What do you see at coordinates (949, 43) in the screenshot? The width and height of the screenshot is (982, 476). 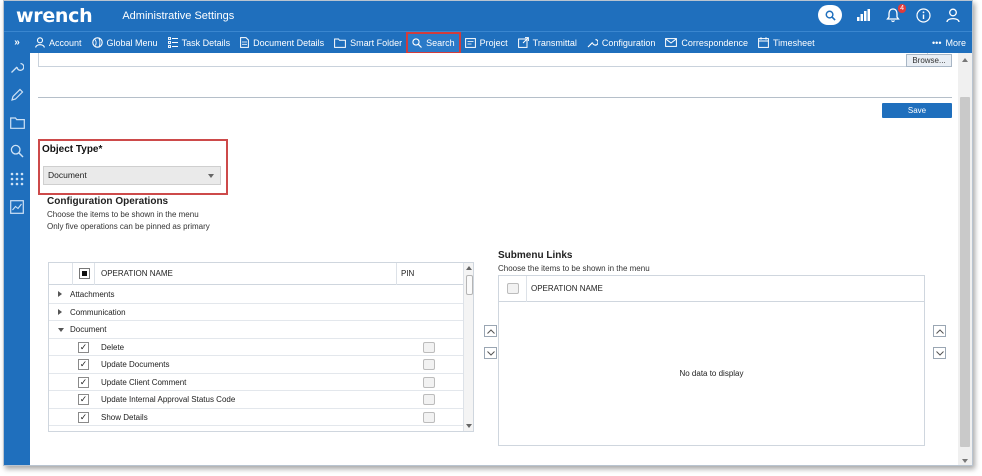 I see `nav-more-button: ••• More` at bounding box center [949, 43].